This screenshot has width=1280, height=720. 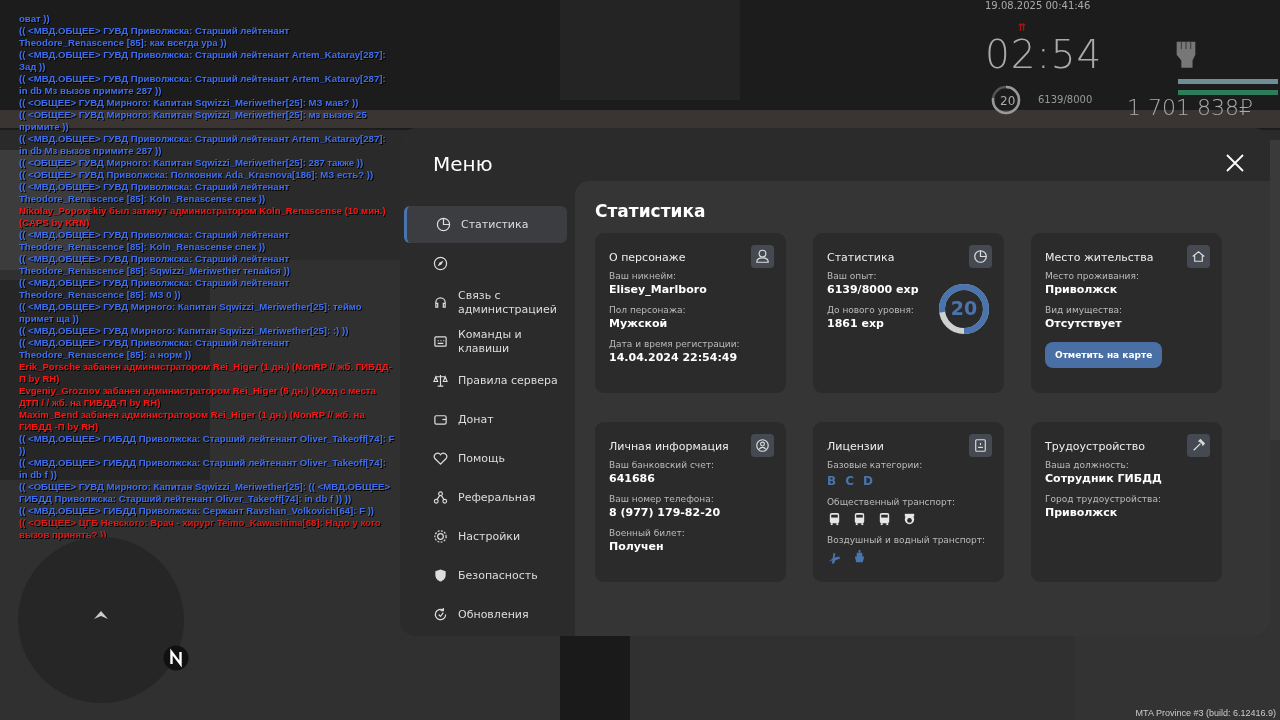 I want to click on field-label: До нового уровня:, so click(x=870, y=310).